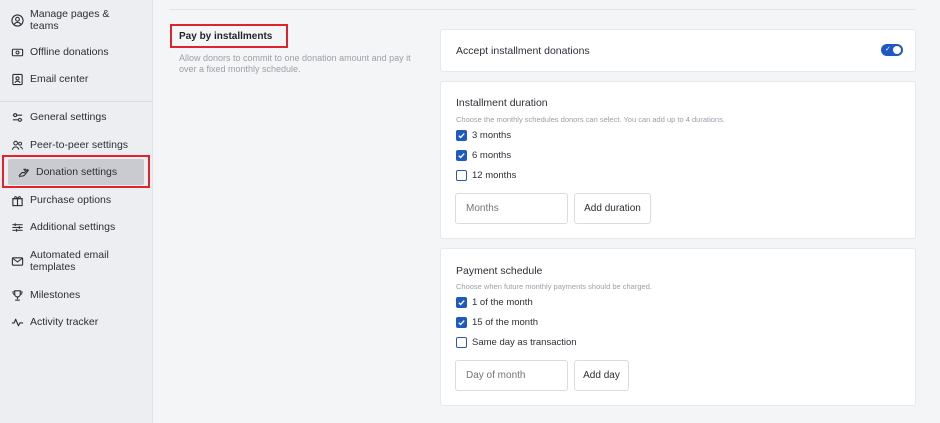  Describe the element at coordinates (17, 52) in the screenshot. I see `cash-icon` at that location.